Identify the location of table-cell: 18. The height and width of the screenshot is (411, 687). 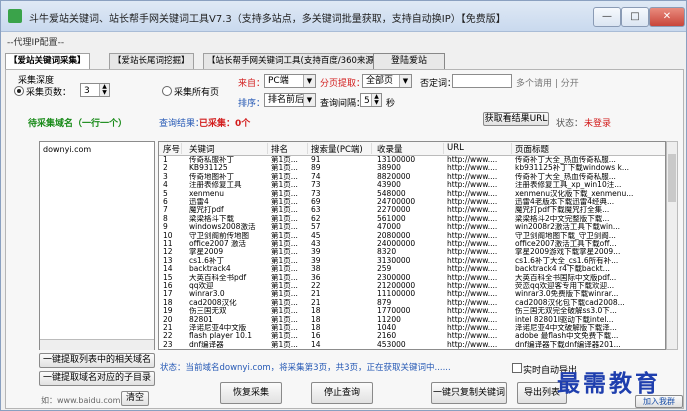
(316, 328).